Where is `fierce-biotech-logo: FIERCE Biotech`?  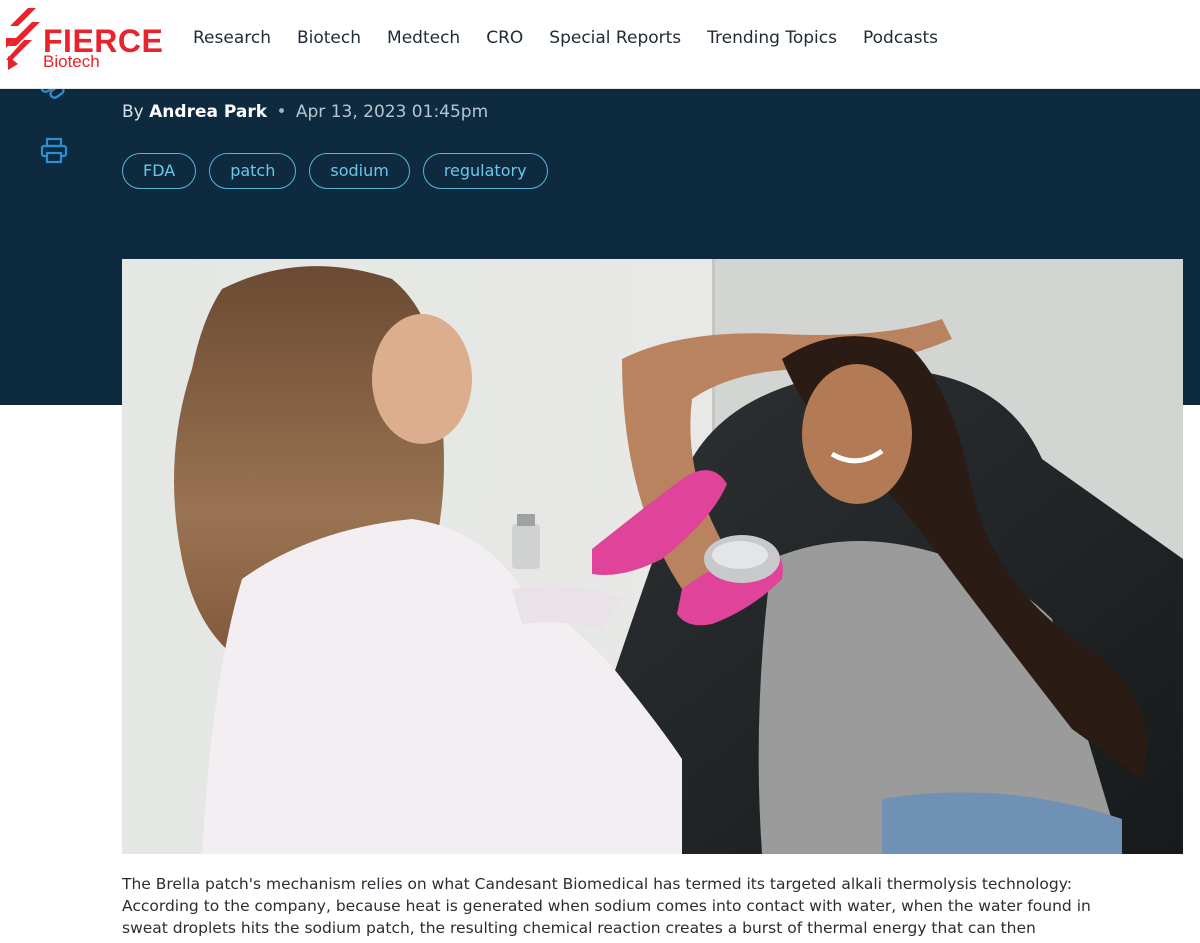
fierce-biotech-logo: FIERCE Biotech is located at coordinates (86, 40).